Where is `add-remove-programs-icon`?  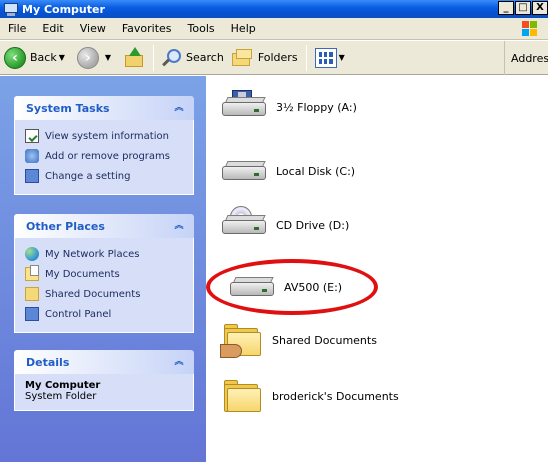 add-remove-programs-icon is located at coordinates (32, 156).